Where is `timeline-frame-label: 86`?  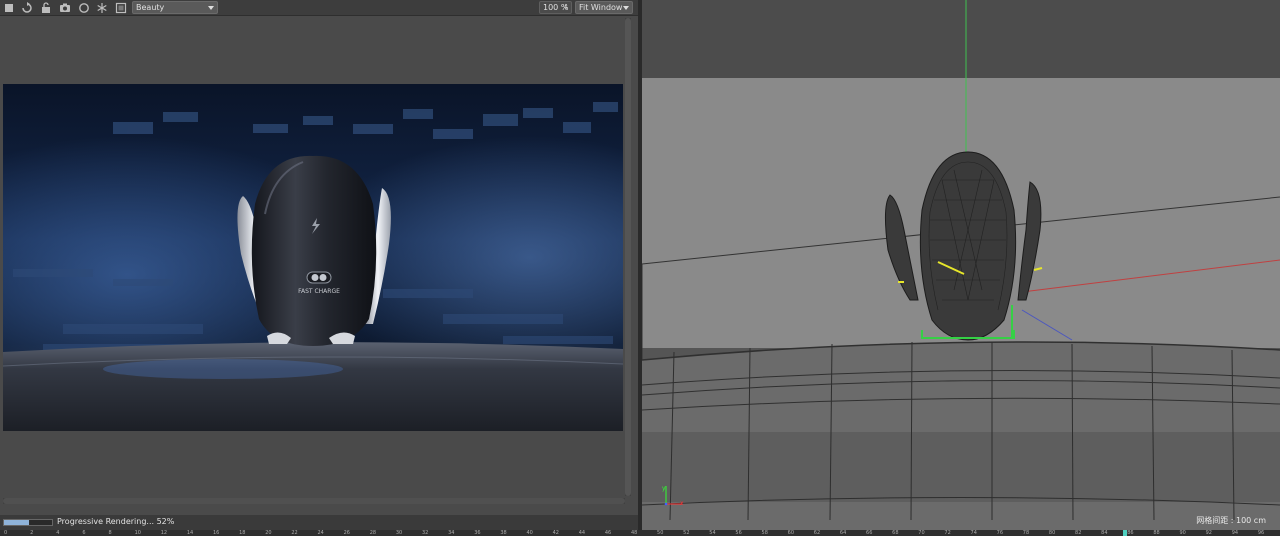 timeline-frame-label: 86 is located at coordinates (1130, 533).